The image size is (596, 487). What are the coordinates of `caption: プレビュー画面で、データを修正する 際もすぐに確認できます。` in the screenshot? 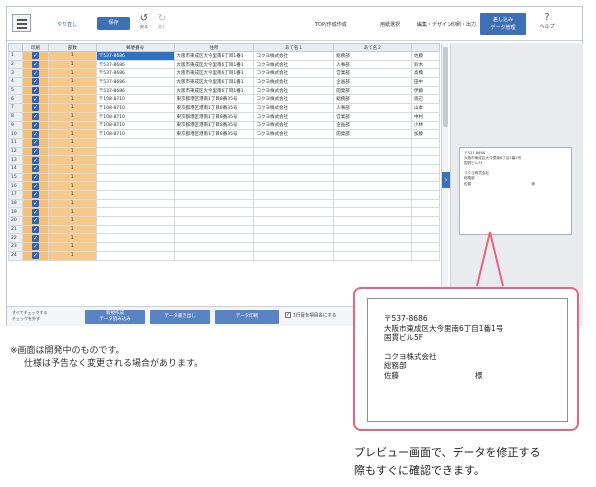 It's located at (447, 462).